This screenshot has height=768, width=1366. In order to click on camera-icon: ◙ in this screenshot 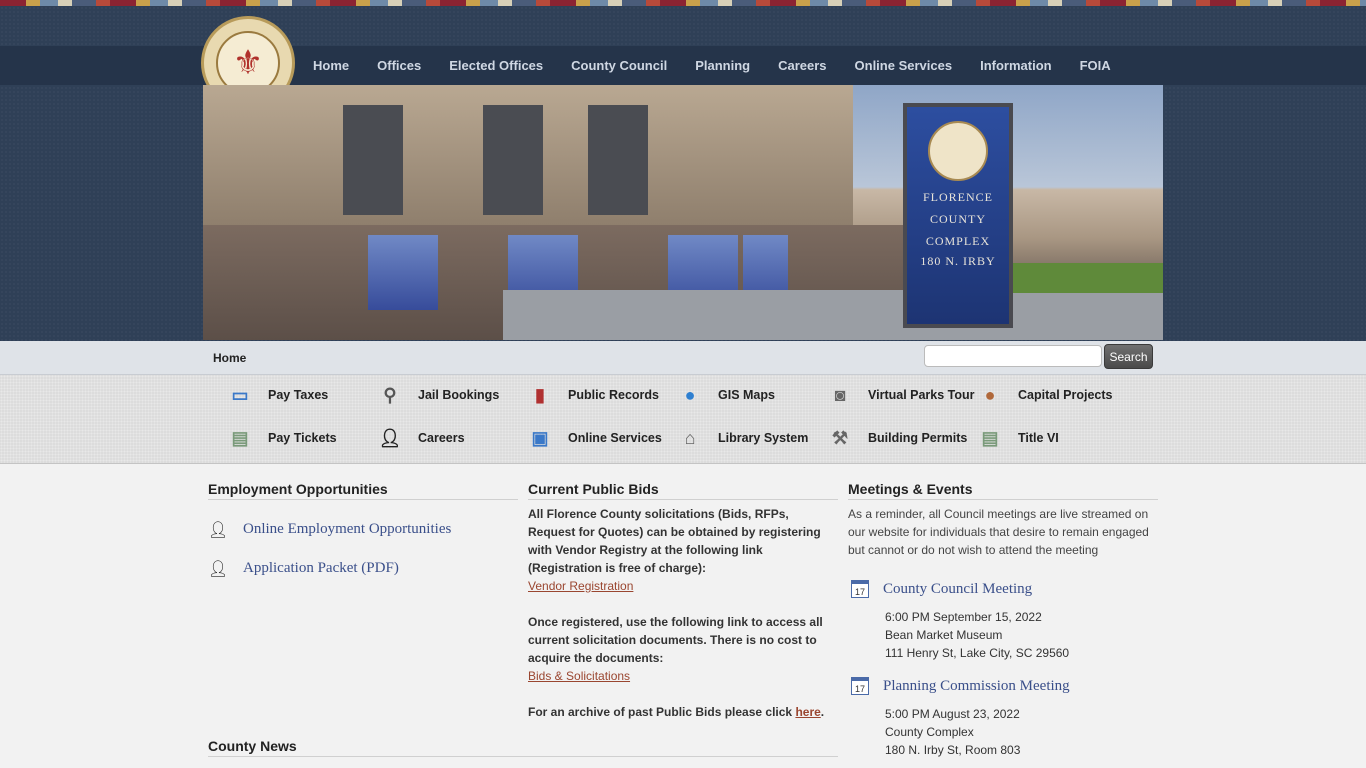, I will do `click(840, 394)`.